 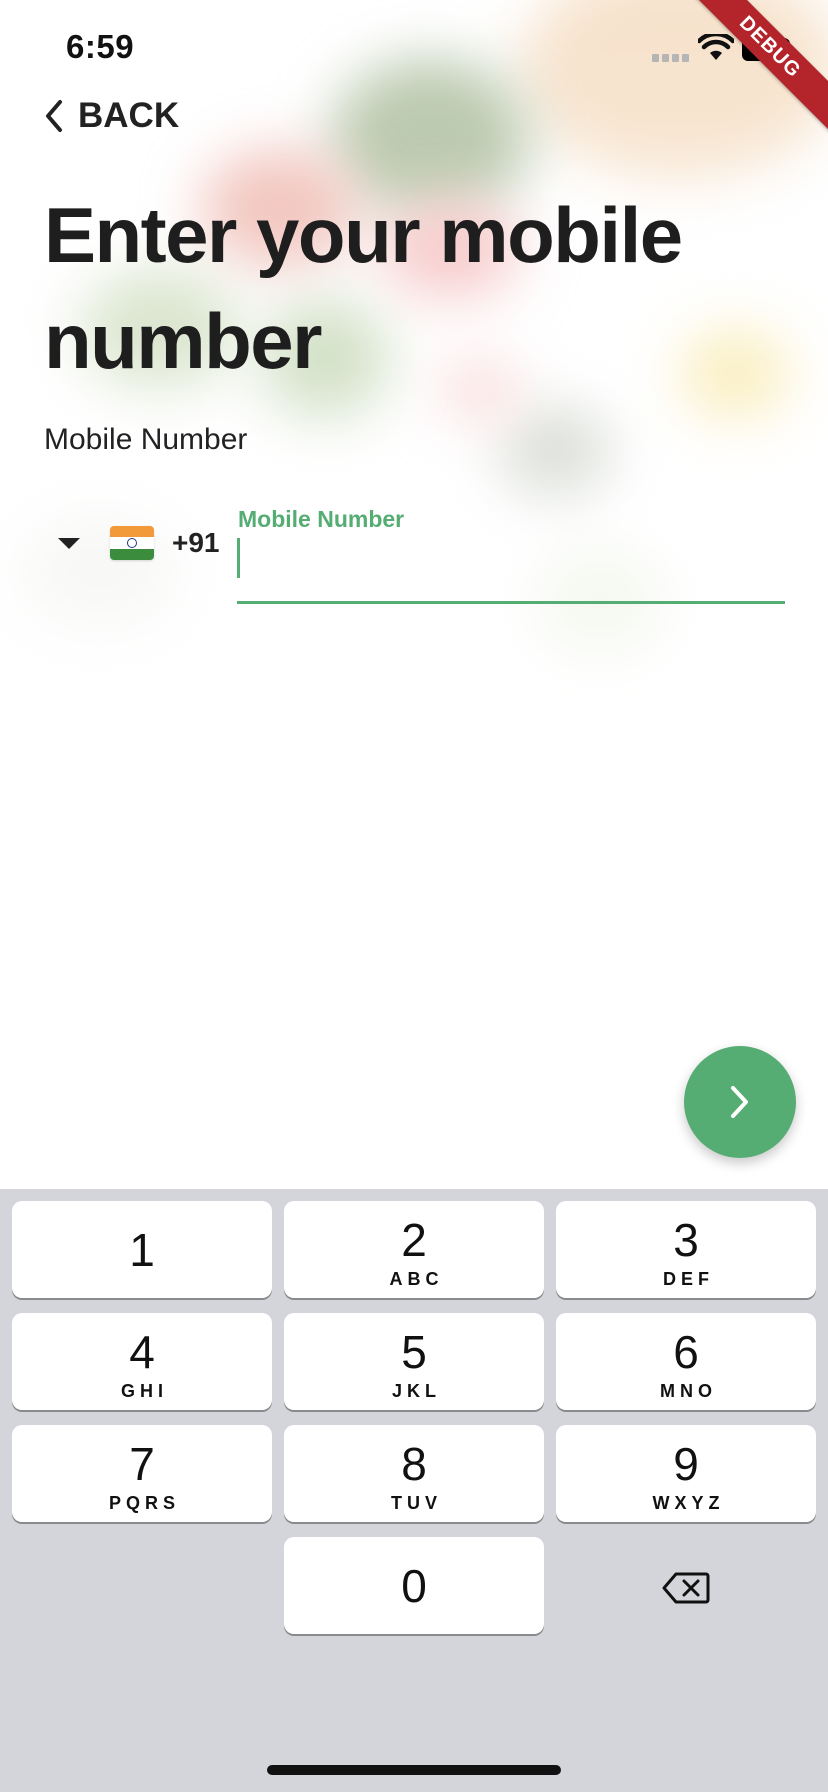 What do you see at coordinates (100, 46) in the screenshot?
I see `status-time: 6:59` at bounding box center [100, 46].